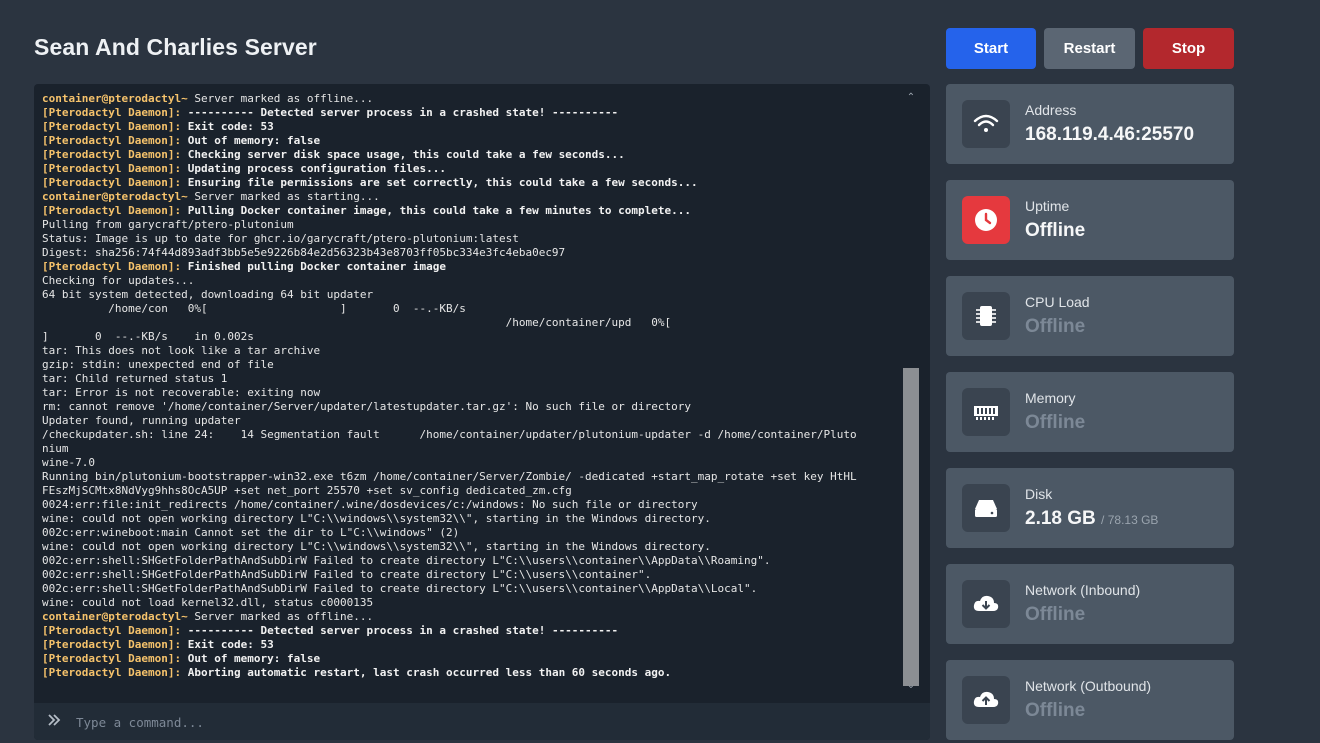  I want to click on scroll-down-icon: ⌄, so click(911, 686).